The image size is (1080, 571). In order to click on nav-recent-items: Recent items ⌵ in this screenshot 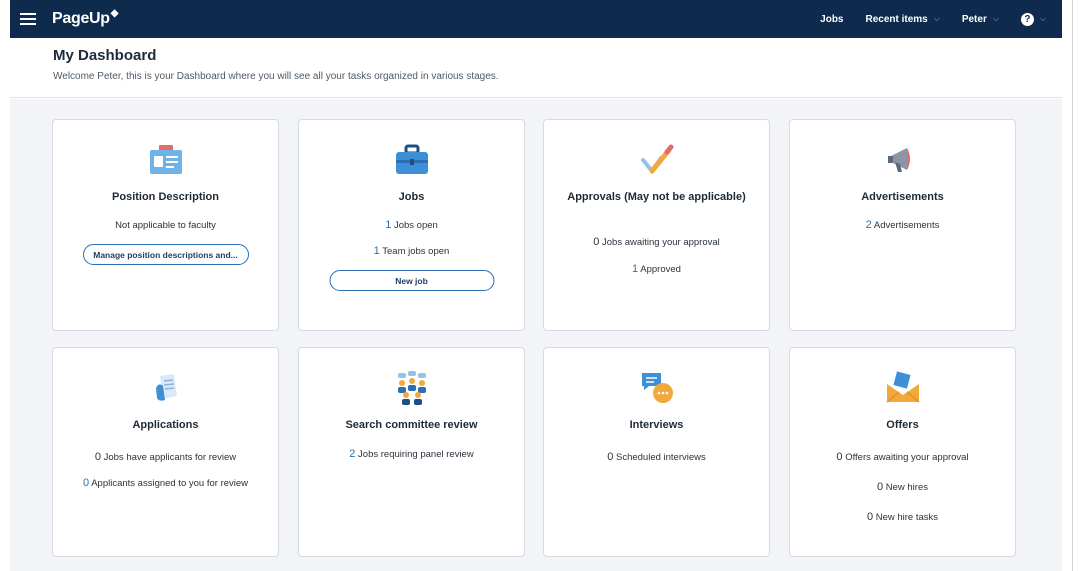, I will do `click(903, 19)`.